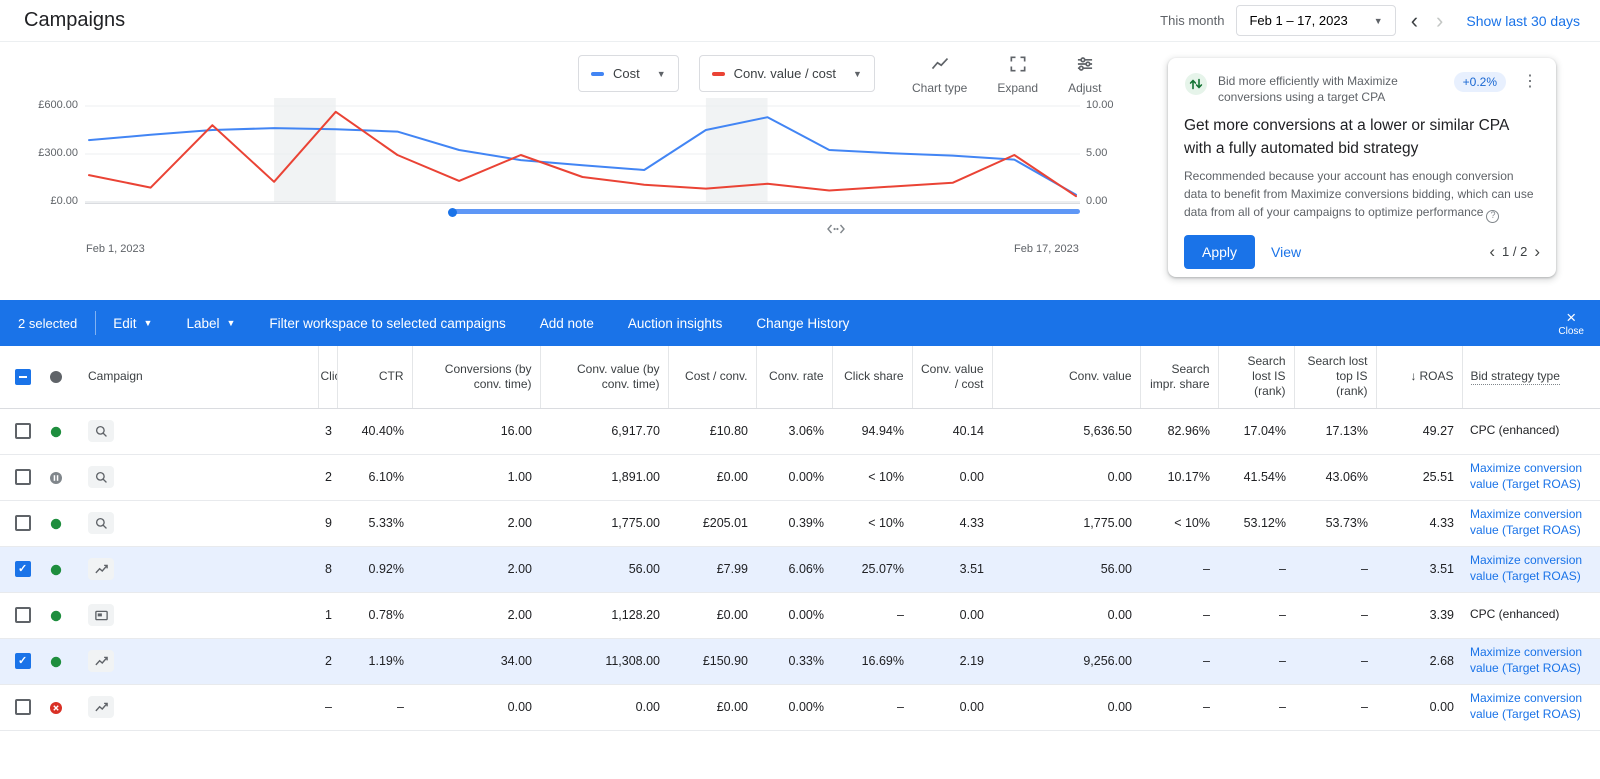  Describe the element at coordinates (603, 377) in the screenshot. I see `column-header-conv_value_time: Conv. value (by conv. time)` at that location.